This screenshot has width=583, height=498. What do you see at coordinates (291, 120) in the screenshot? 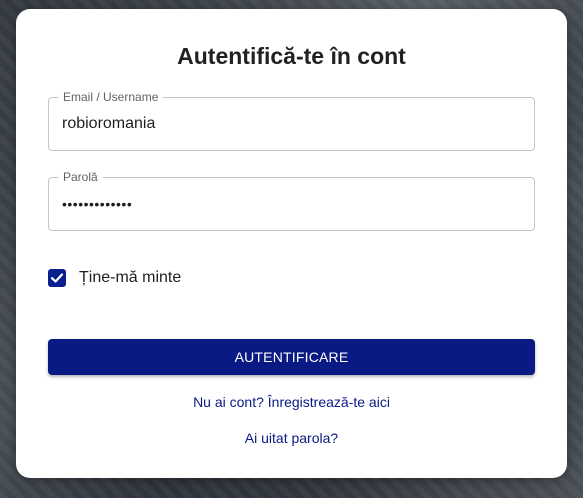
I see `email-field: Email / Username robioromania` at bounding box center [291, 120].